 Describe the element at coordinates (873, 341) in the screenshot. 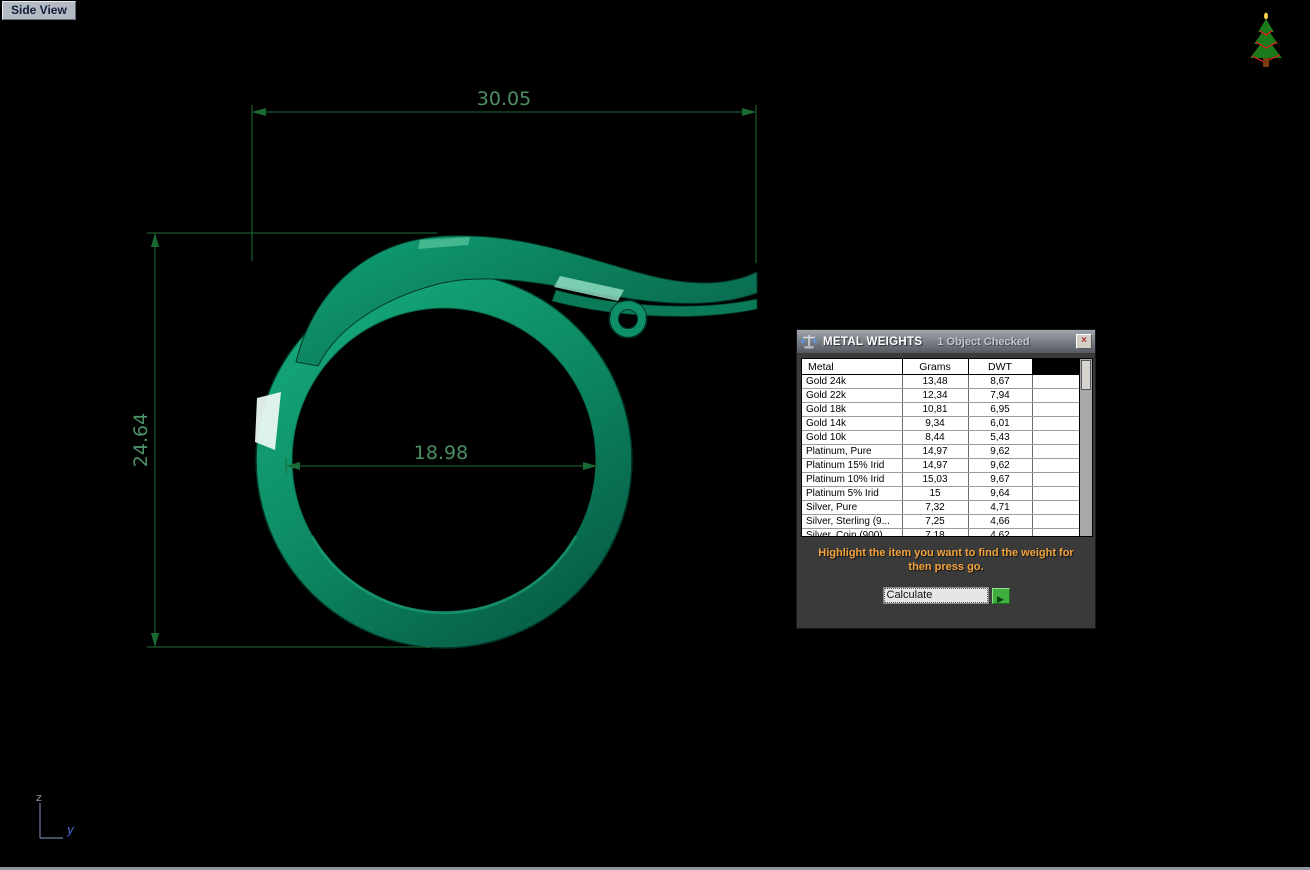

I see `panel-title: METAL WEIGHTS` at that location.